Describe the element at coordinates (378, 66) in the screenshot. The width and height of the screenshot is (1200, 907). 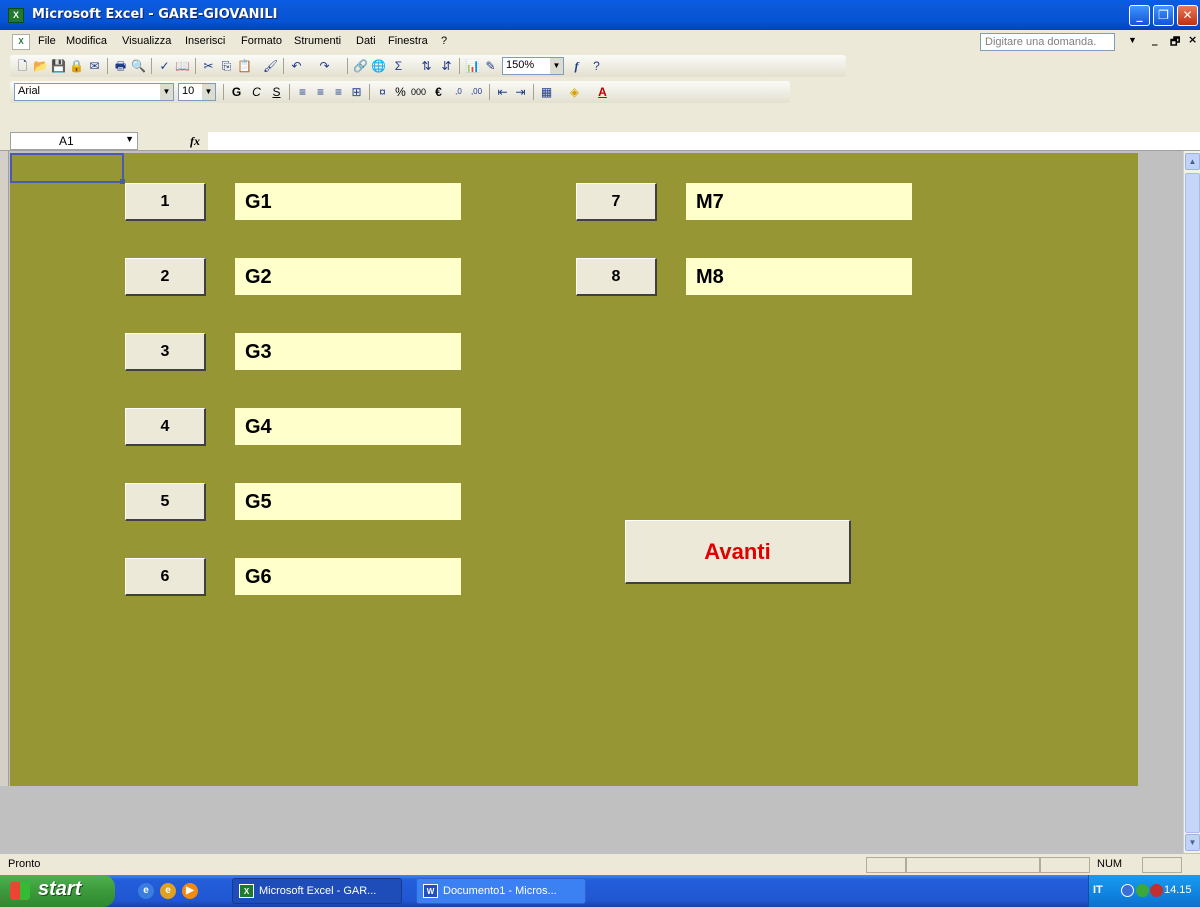
I see `web-icon: 🌐` at that location.